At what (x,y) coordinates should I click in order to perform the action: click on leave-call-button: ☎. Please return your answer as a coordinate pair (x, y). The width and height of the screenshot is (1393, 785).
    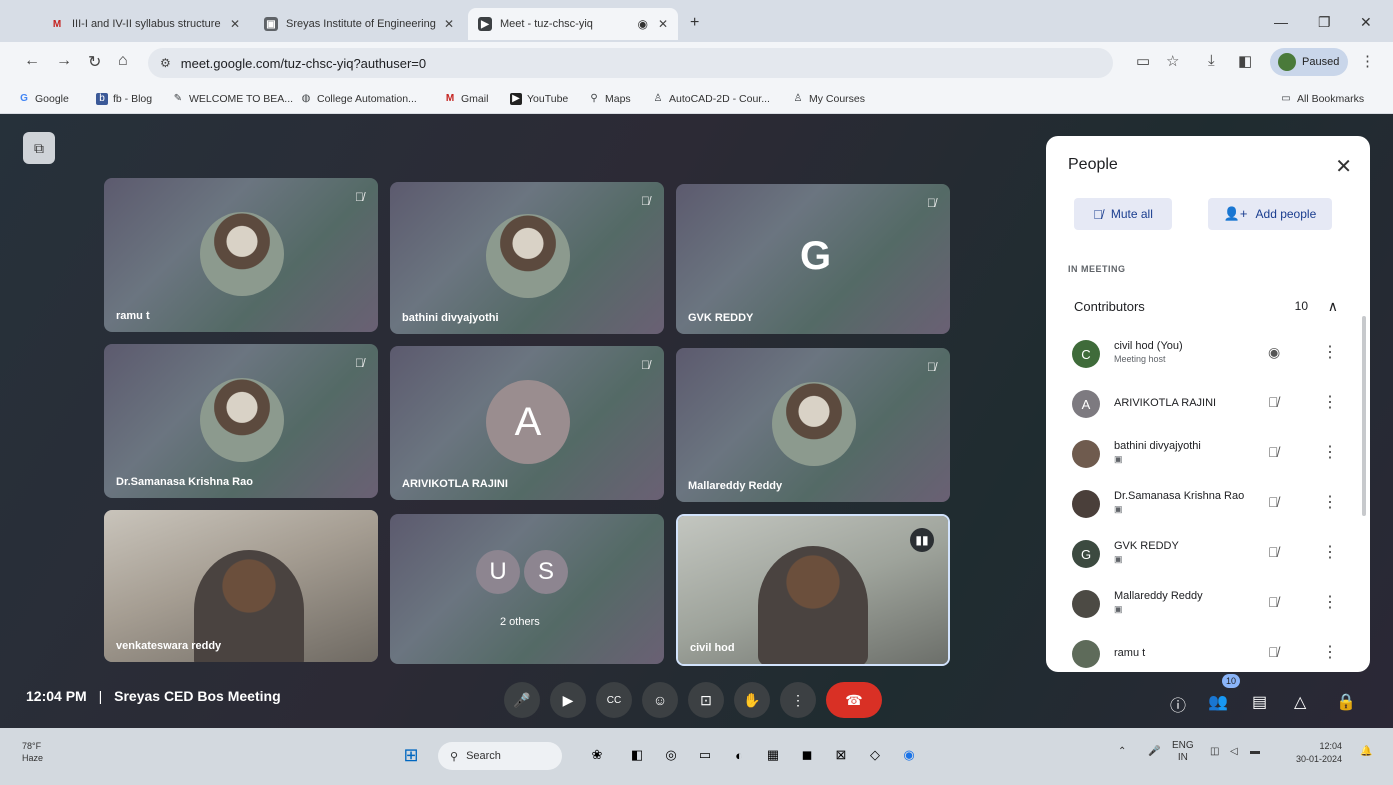
    Looking at the image, I should click on (854, 700).